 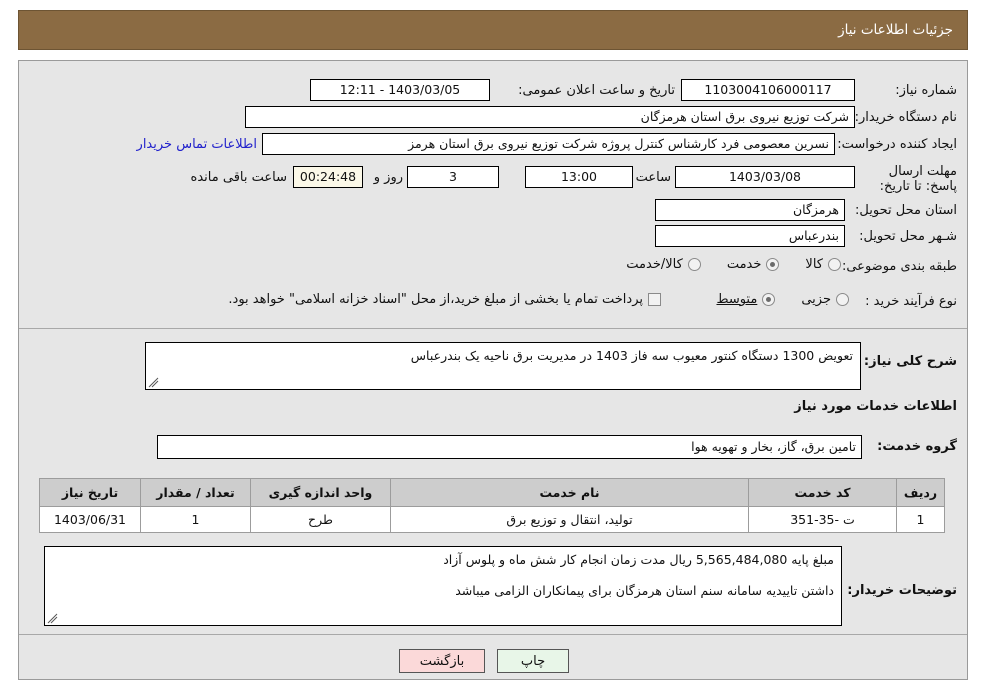 I want to click on subject-category-option-label: خدمت, so click(x=744, y=264).